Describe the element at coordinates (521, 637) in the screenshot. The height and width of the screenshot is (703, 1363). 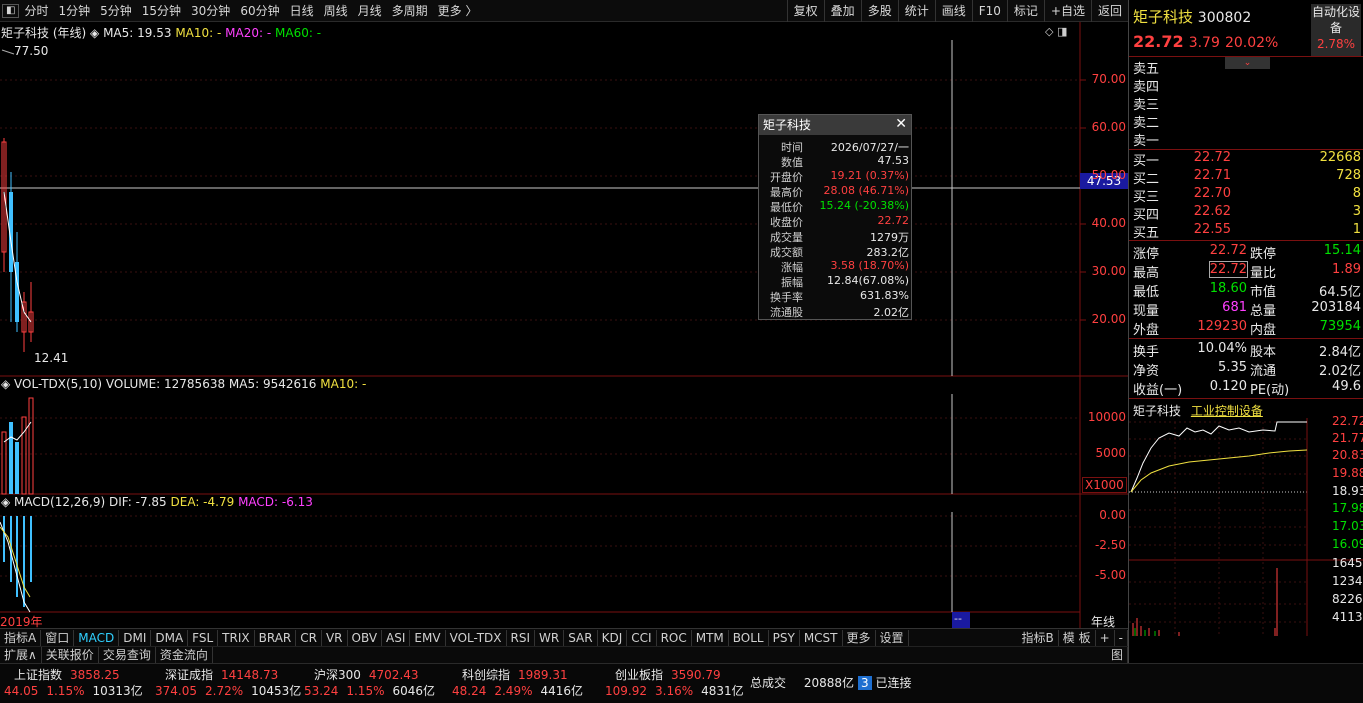
I see `indicator-tab: RSI` at that location.